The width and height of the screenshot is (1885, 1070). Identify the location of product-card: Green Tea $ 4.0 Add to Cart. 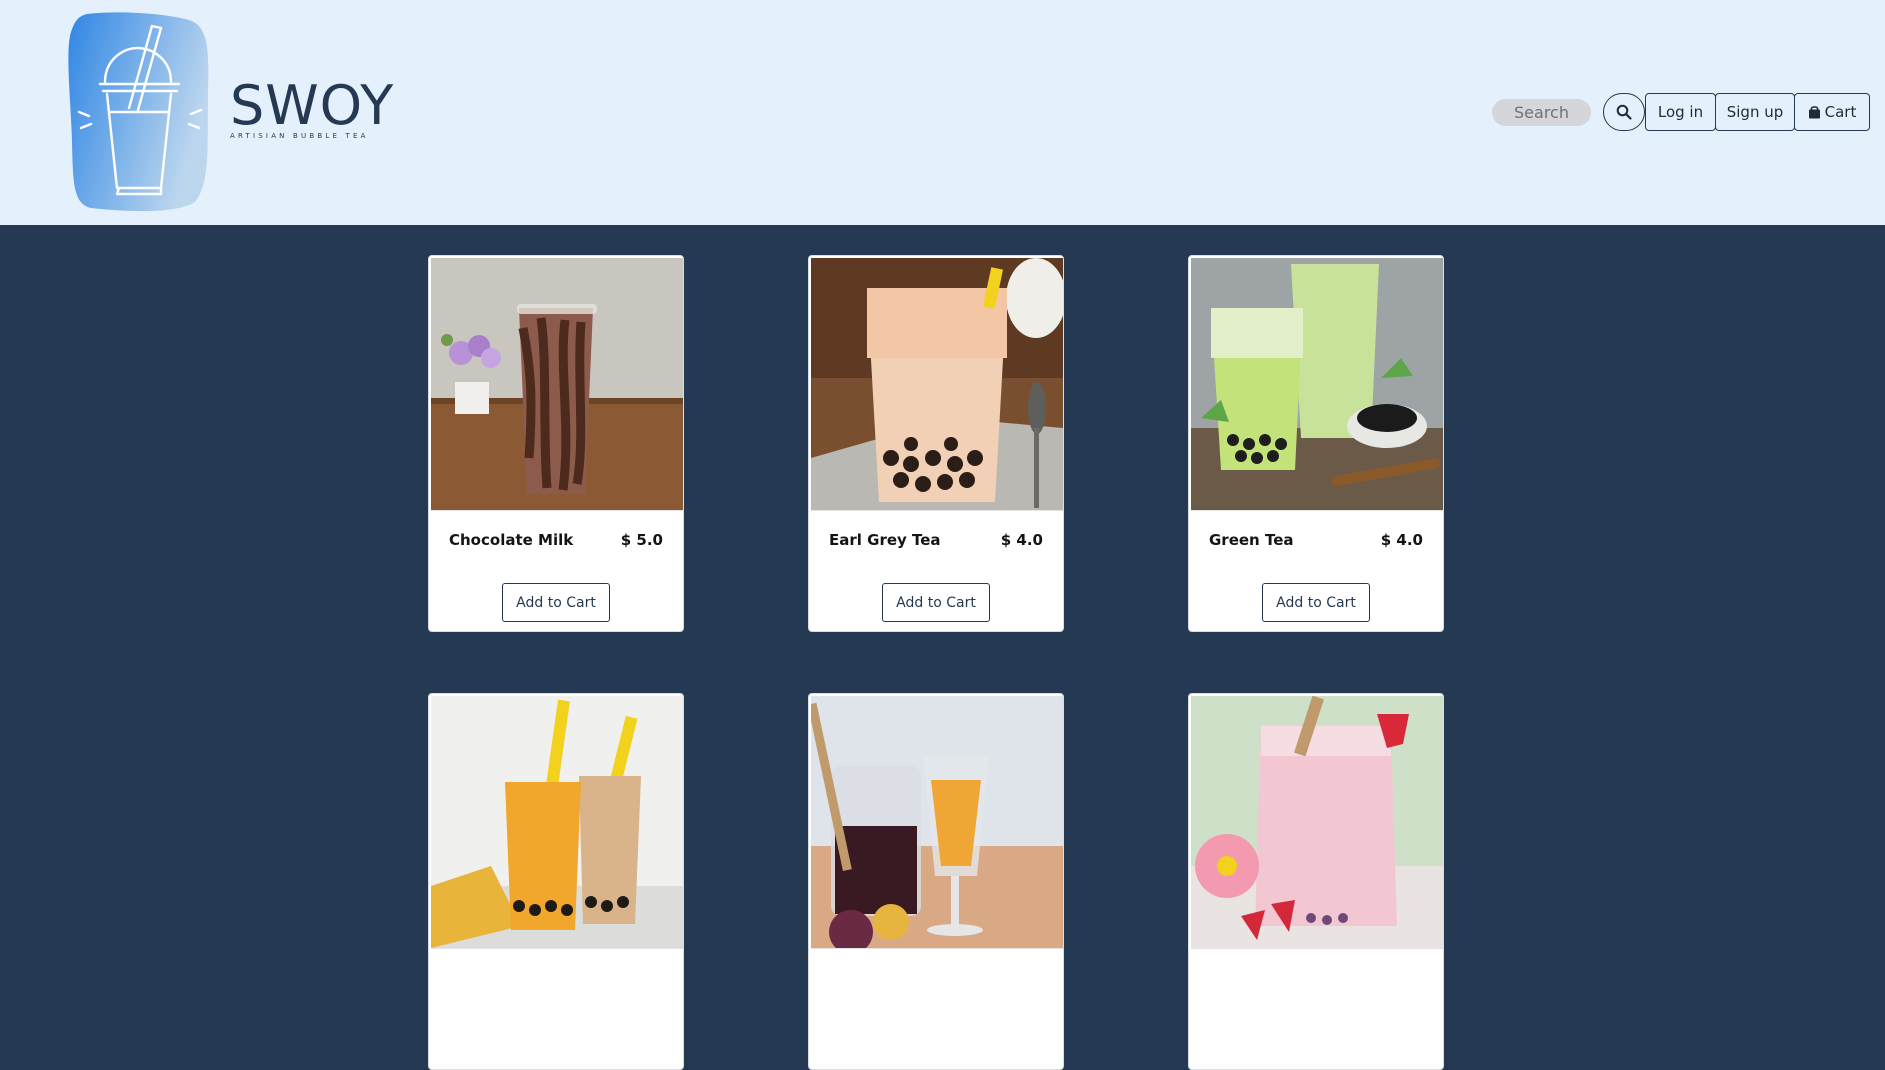
(1316, 443).